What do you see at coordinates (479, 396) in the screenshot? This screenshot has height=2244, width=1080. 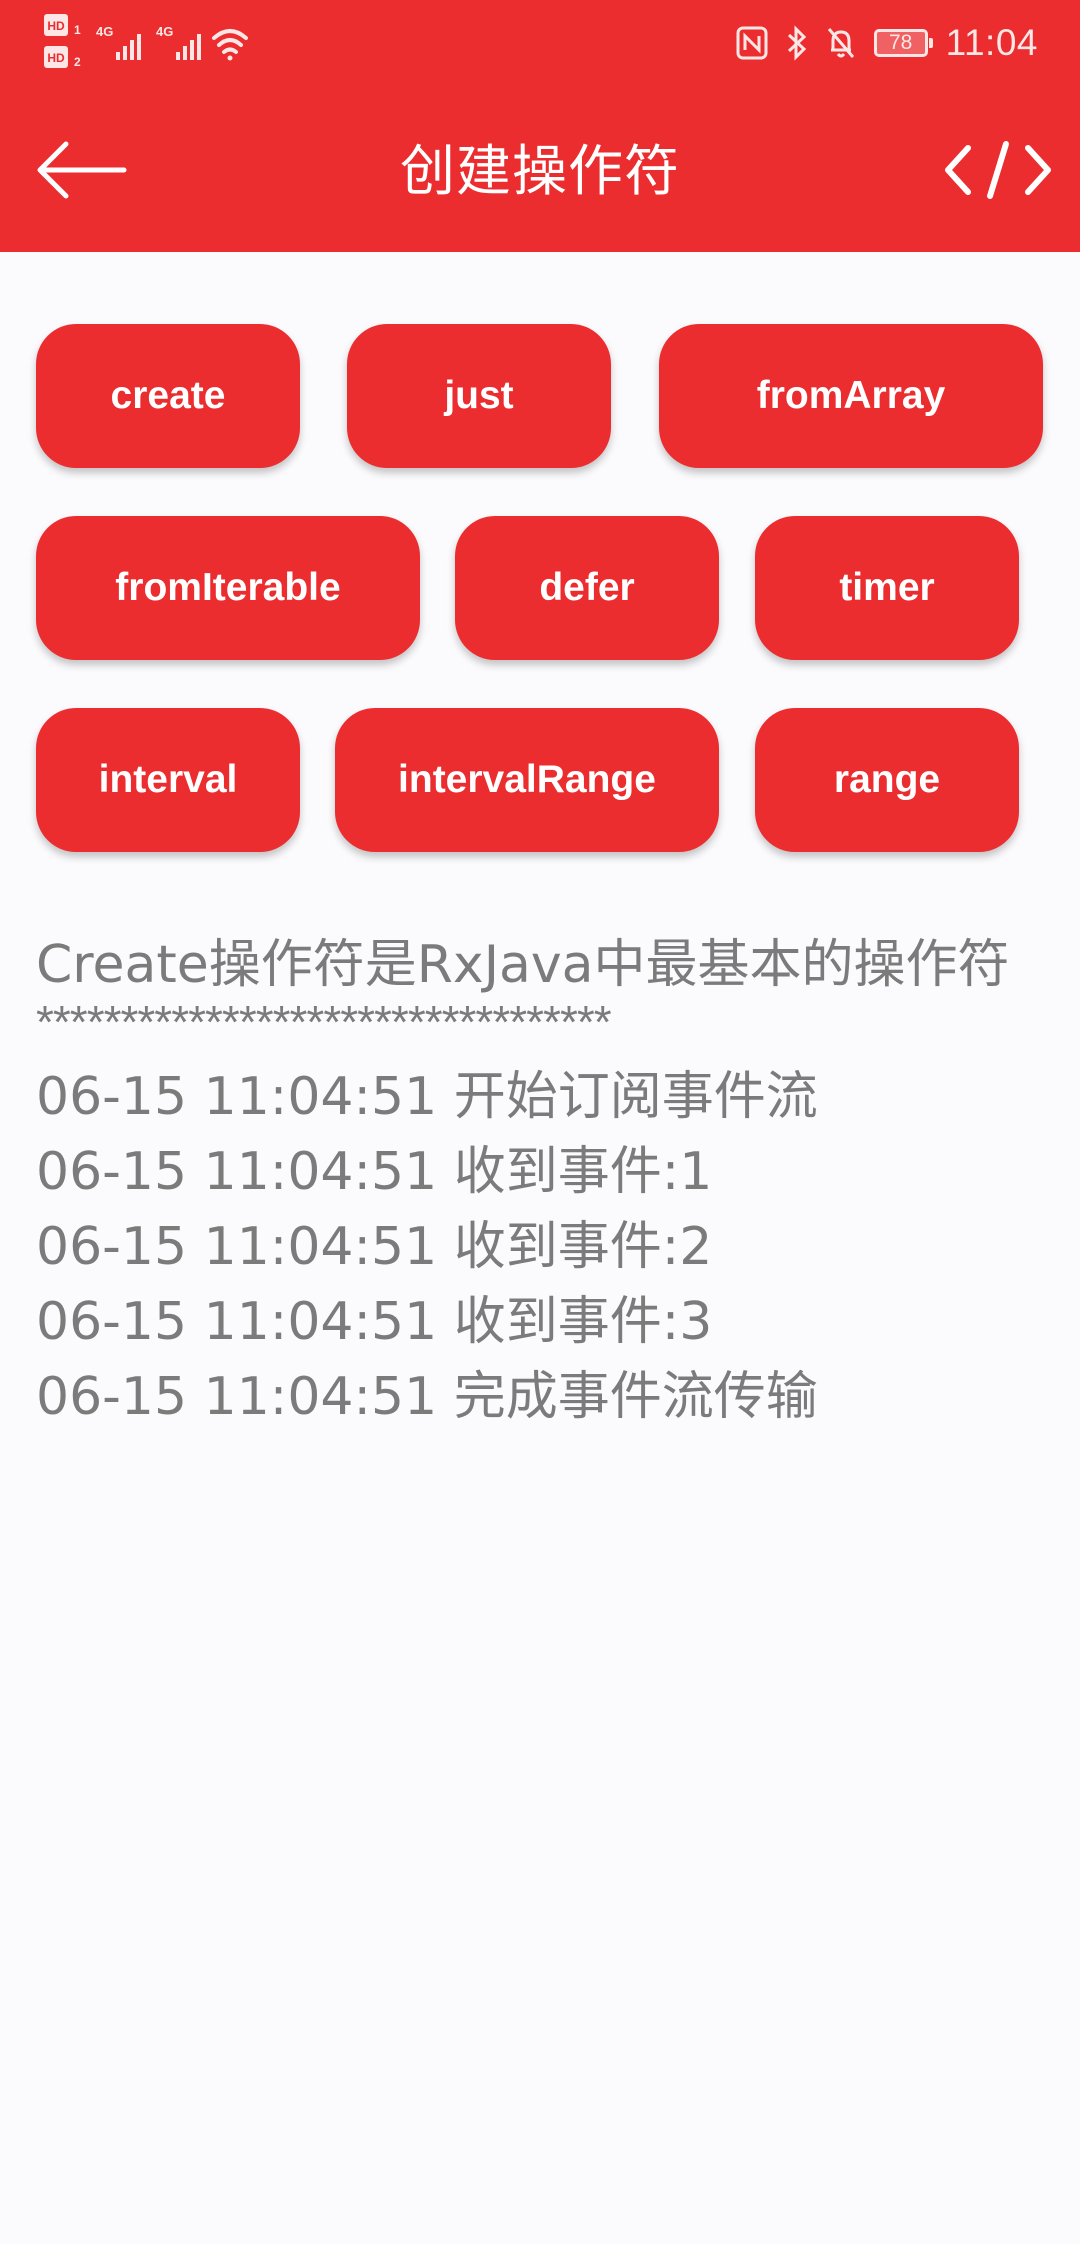 I see `just-button: just` at bounding box center [479, 396].